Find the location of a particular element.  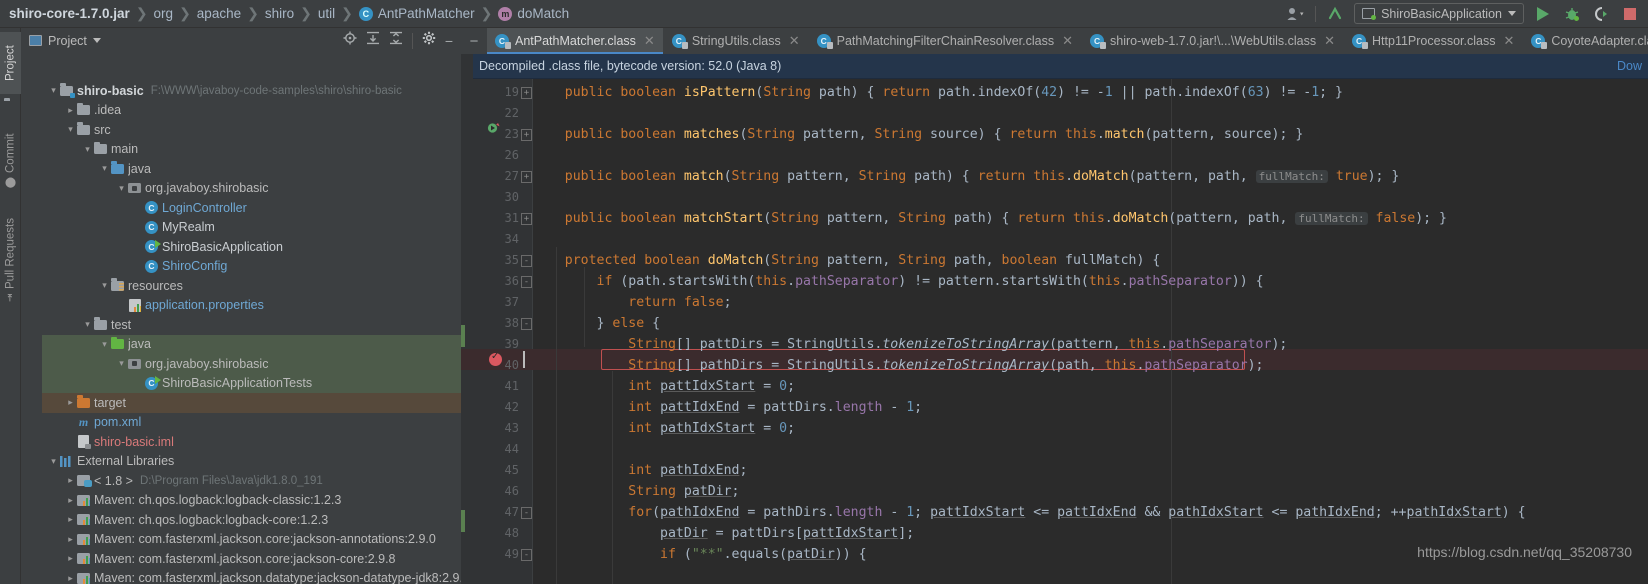

collapse-all-icon is located at coordinates (396, 40).